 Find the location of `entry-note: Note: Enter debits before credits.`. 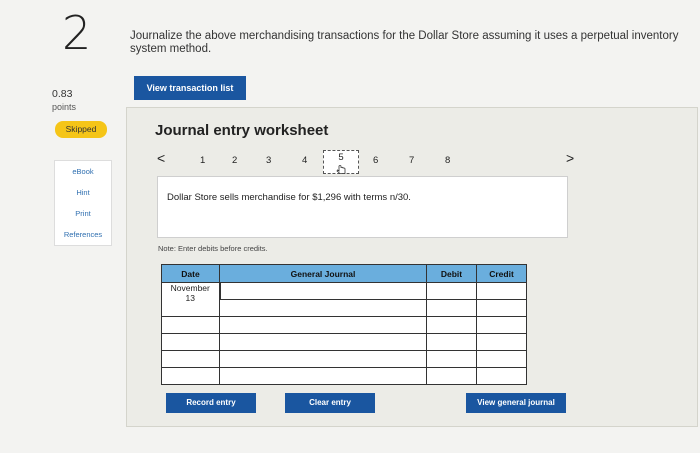

entry-note: Note: Enter debits before credits. is located at coordinates (213, 248).